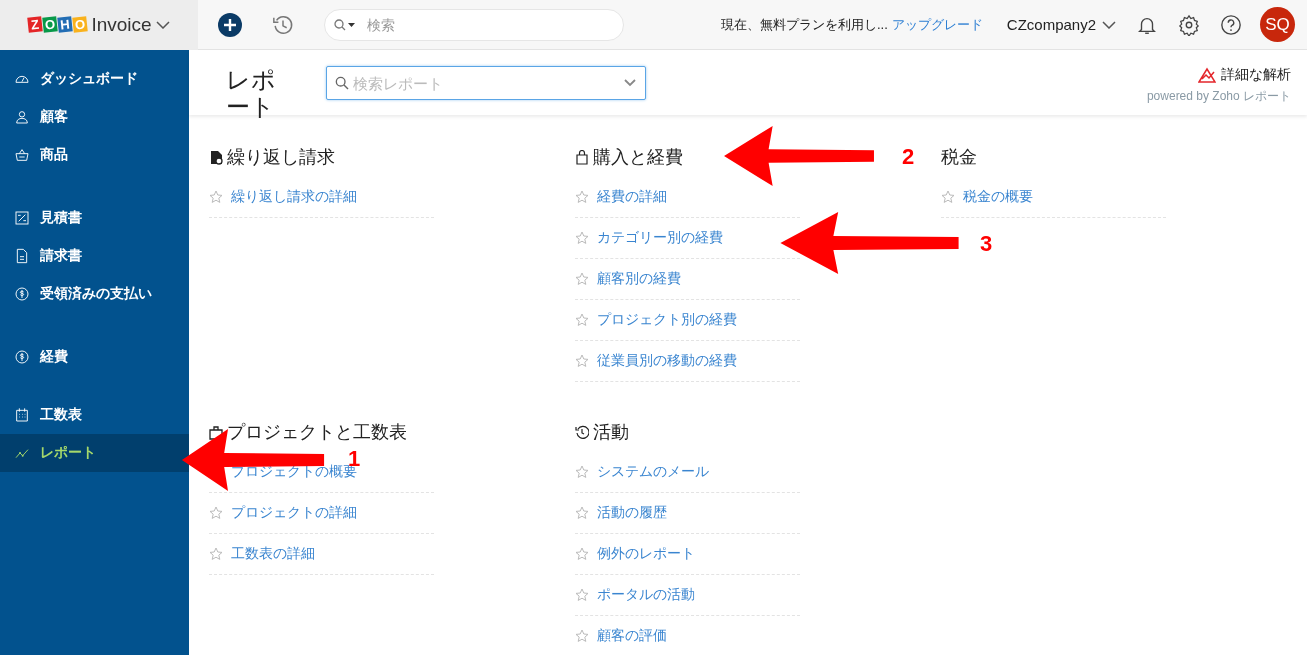 The height and width of the screenshot is (655, 1307). What do you see at coordinates (582, 157) in the screenshot?
I see `bag-icon` at bounding box center [582, 157].